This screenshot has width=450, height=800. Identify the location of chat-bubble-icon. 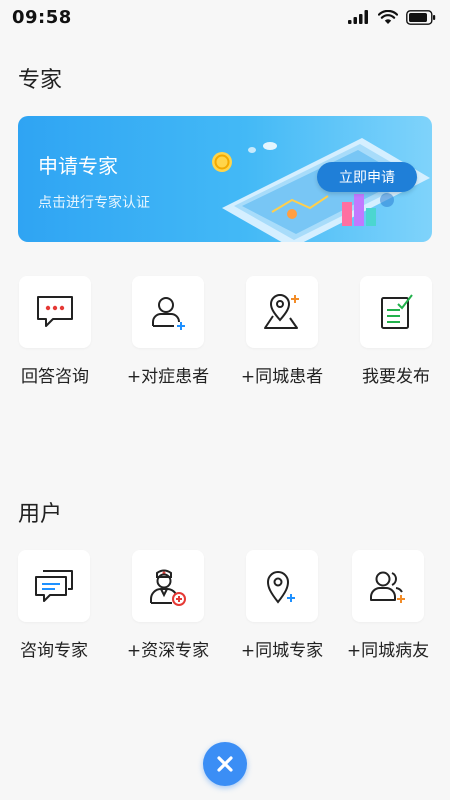
(55, 311).